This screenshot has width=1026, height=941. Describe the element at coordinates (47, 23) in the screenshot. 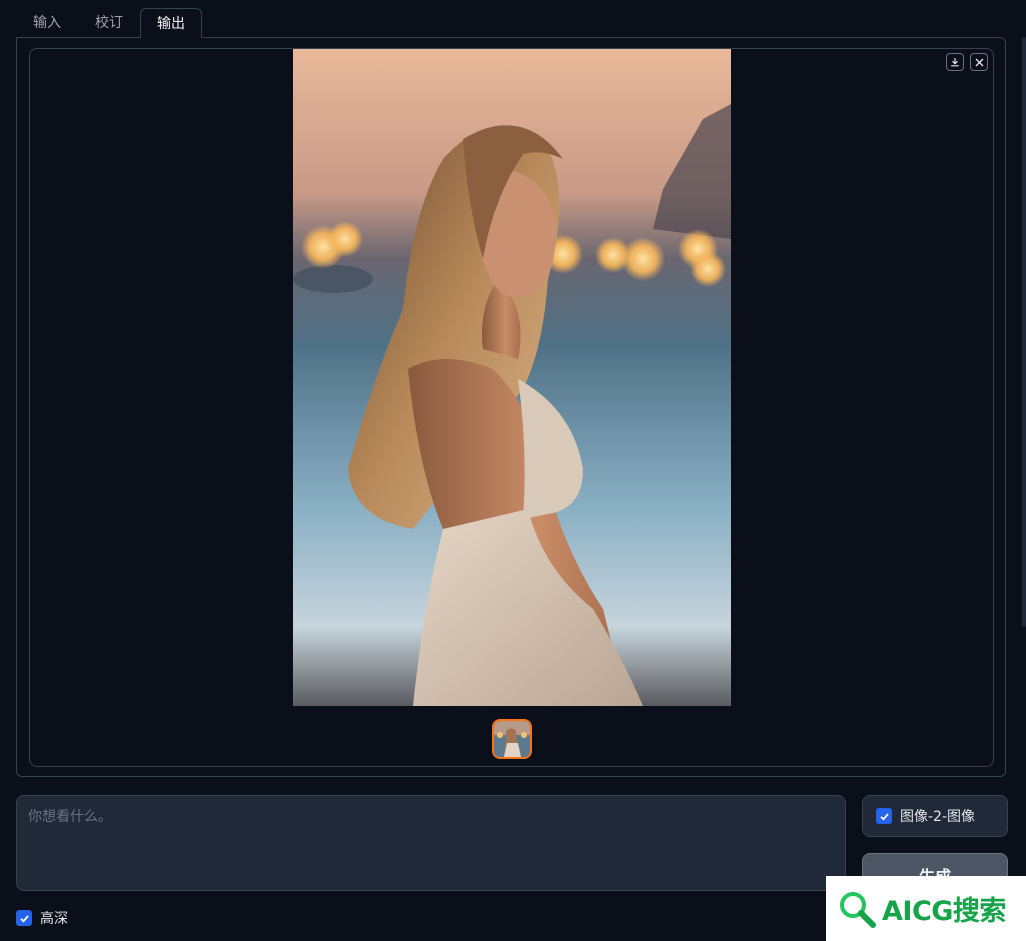

I see `tab-input: 输入` at that location.